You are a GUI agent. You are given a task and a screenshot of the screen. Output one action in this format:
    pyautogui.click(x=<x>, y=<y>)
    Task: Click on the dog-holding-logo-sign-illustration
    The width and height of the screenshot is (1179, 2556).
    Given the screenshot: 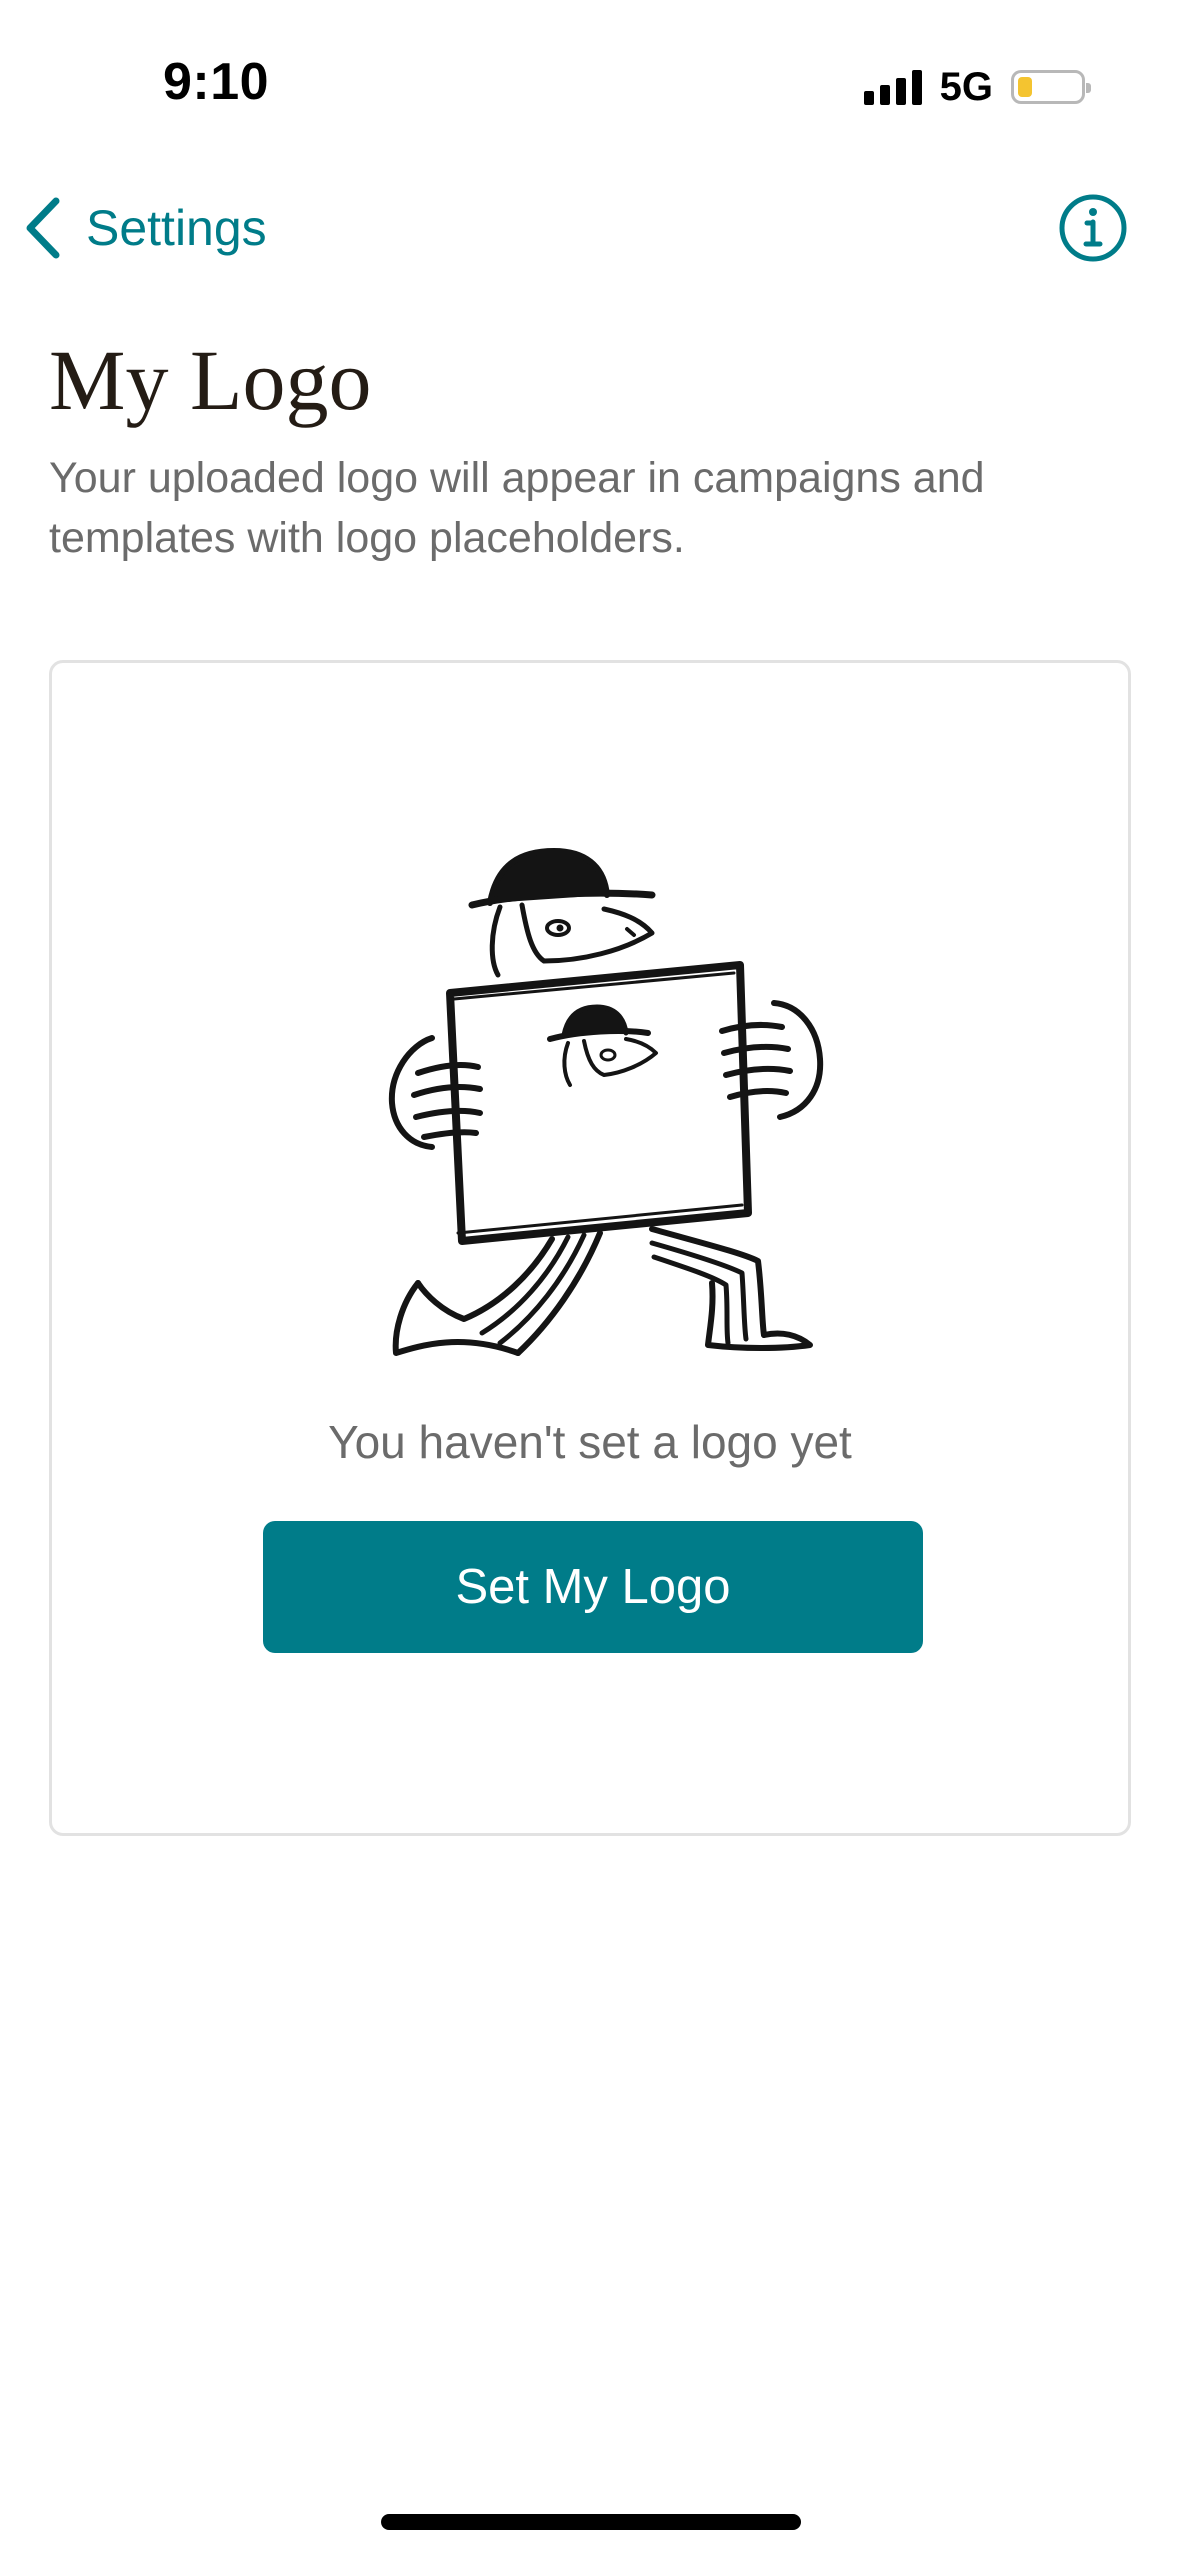 What is the action you would take?
    pyautogui.click(x=606, y=1102)
    